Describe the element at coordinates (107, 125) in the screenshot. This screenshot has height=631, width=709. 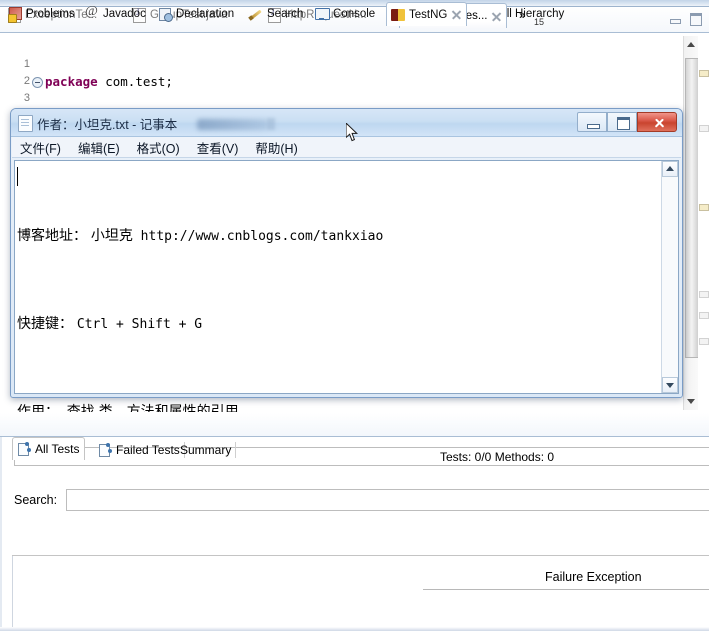
I see `notepad-window-title: 作者：小坦克.txt - 记事本` at that location.